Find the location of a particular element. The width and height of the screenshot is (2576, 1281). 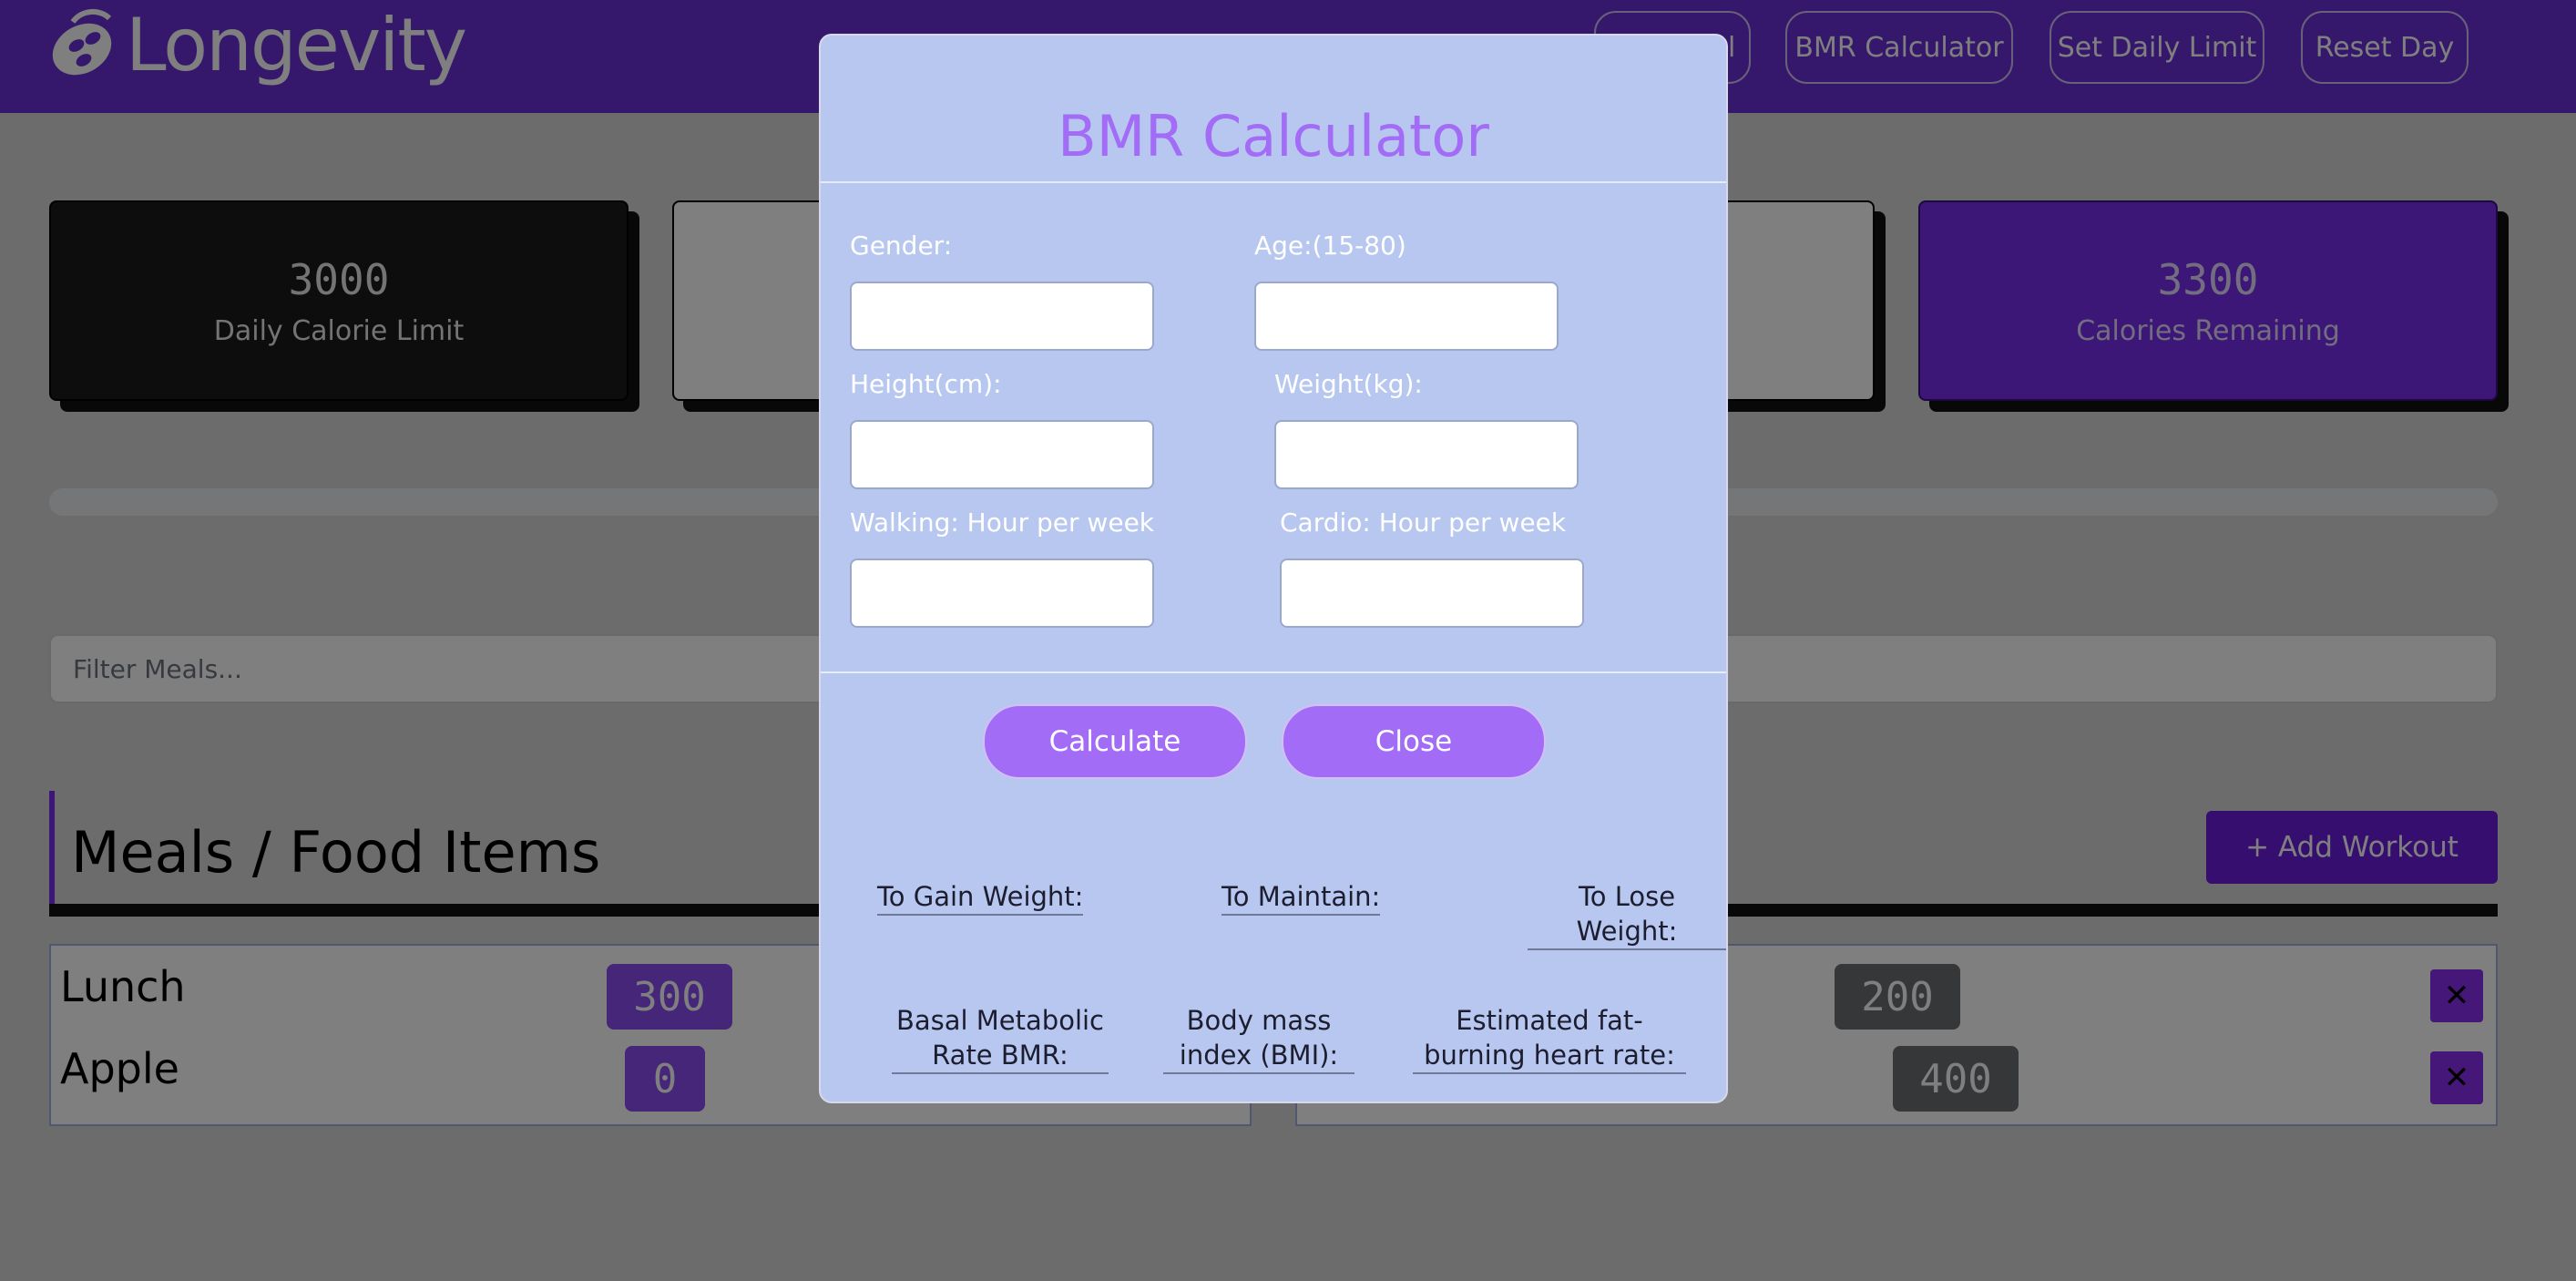

bmi-result-label: Body mass index (BMI): is located at coordinates (1258, 1039).